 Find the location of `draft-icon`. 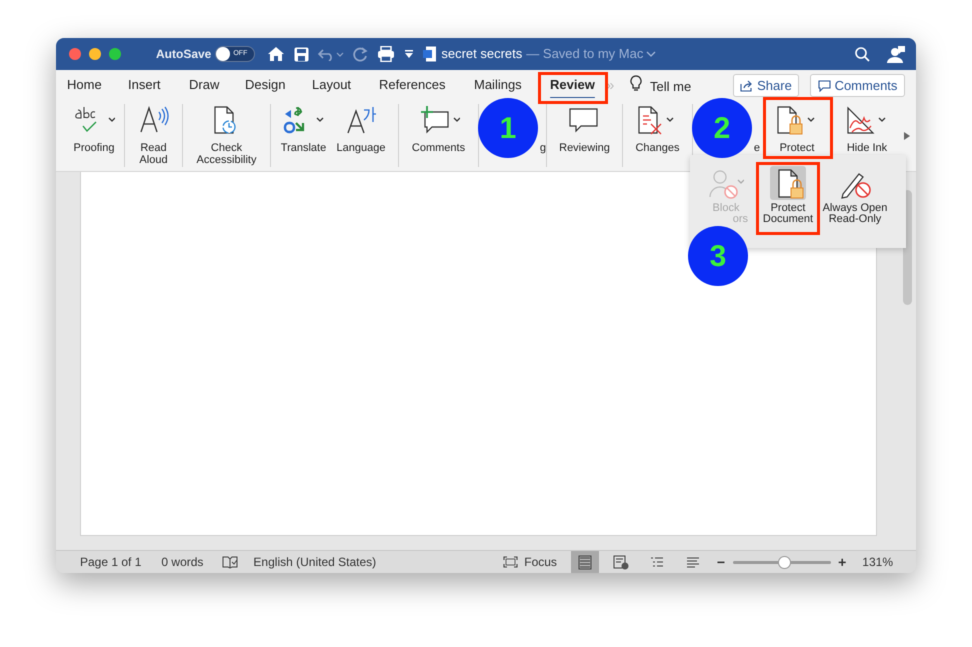

draft-icon is located at coordinates (692, 562).